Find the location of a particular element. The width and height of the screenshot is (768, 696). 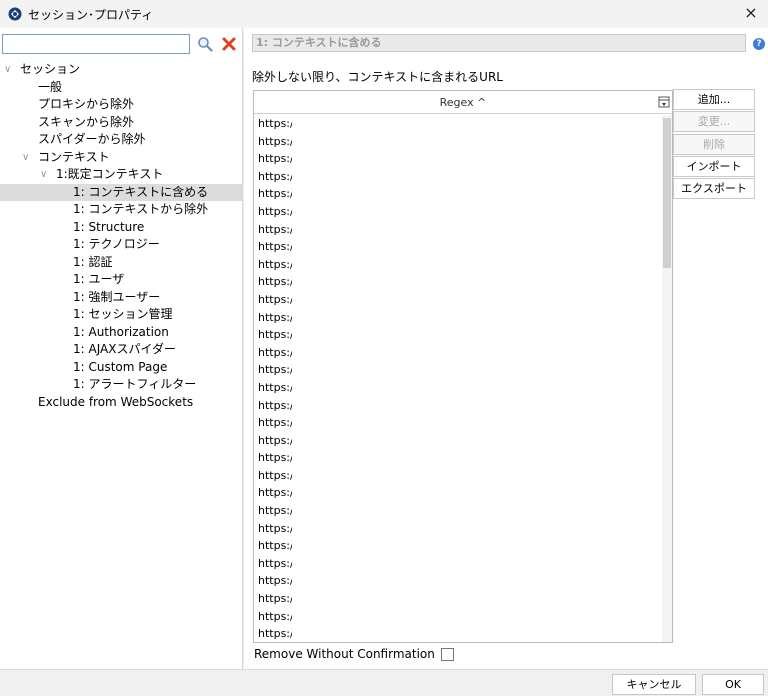

tree-item-custom-page: 1: Custom Page is located at coordinates (121, 368).